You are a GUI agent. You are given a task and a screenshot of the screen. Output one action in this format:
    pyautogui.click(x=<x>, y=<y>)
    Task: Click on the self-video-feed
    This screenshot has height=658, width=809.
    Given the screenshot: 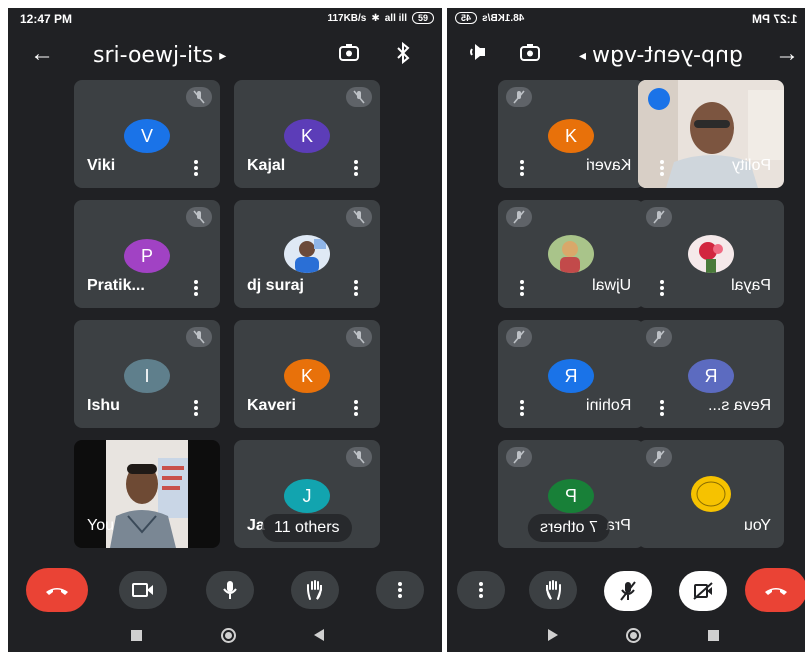 What is the action you would take?
    pyautogui.click(x=147, y=494)
    